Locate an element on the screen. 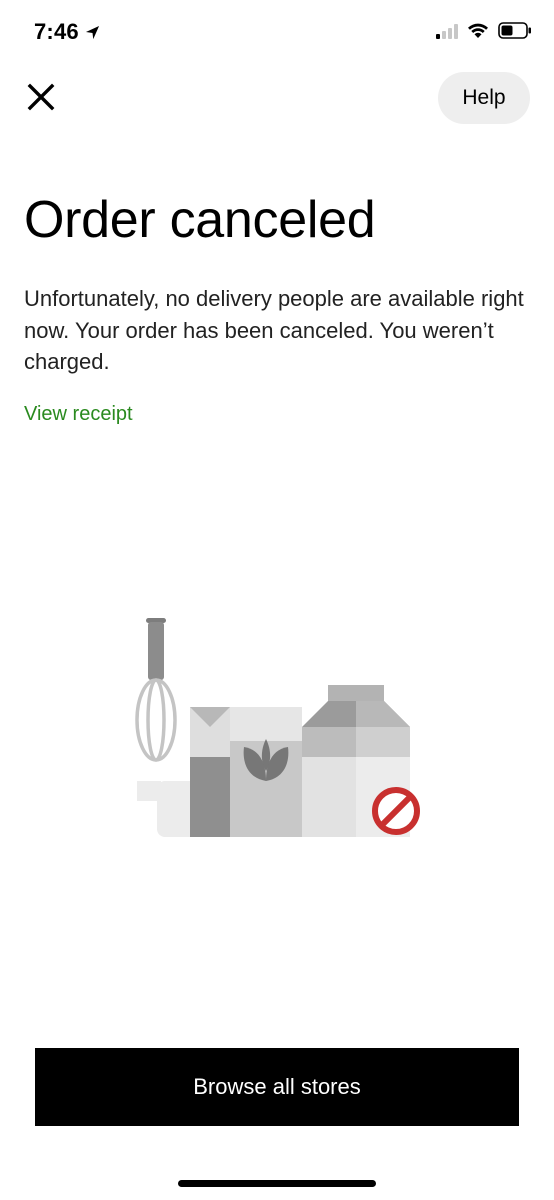 The image size is (554, 1200). location-arrow-icon is located at coordinates (92, 32).